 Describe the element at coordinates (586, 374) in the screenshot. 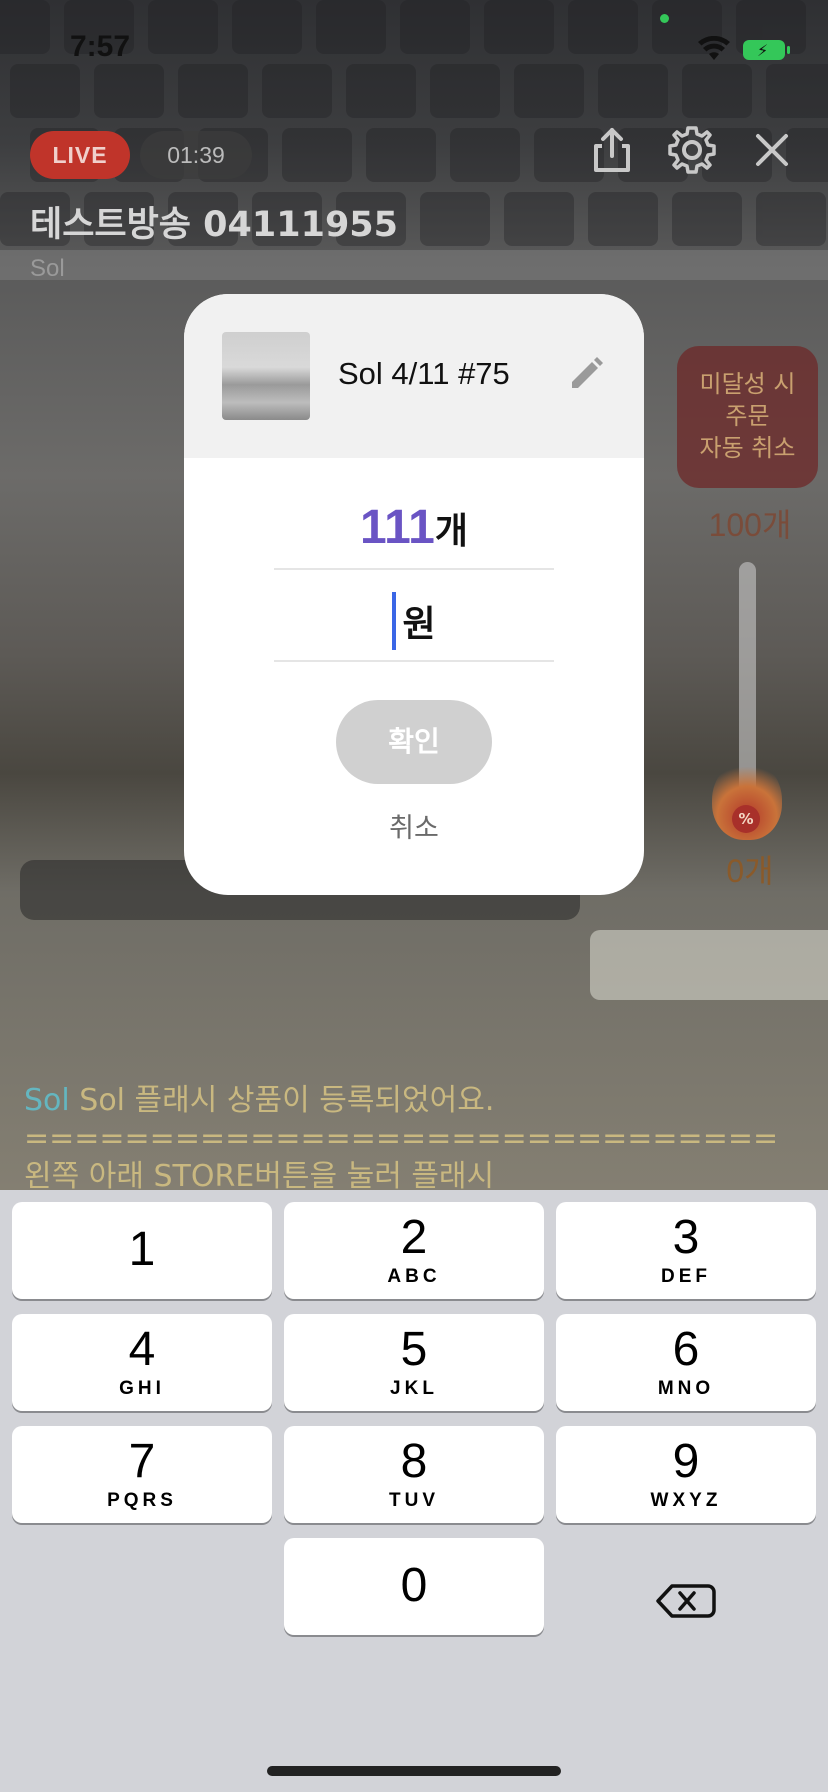

I see `edit-pencil-icon` at that location.